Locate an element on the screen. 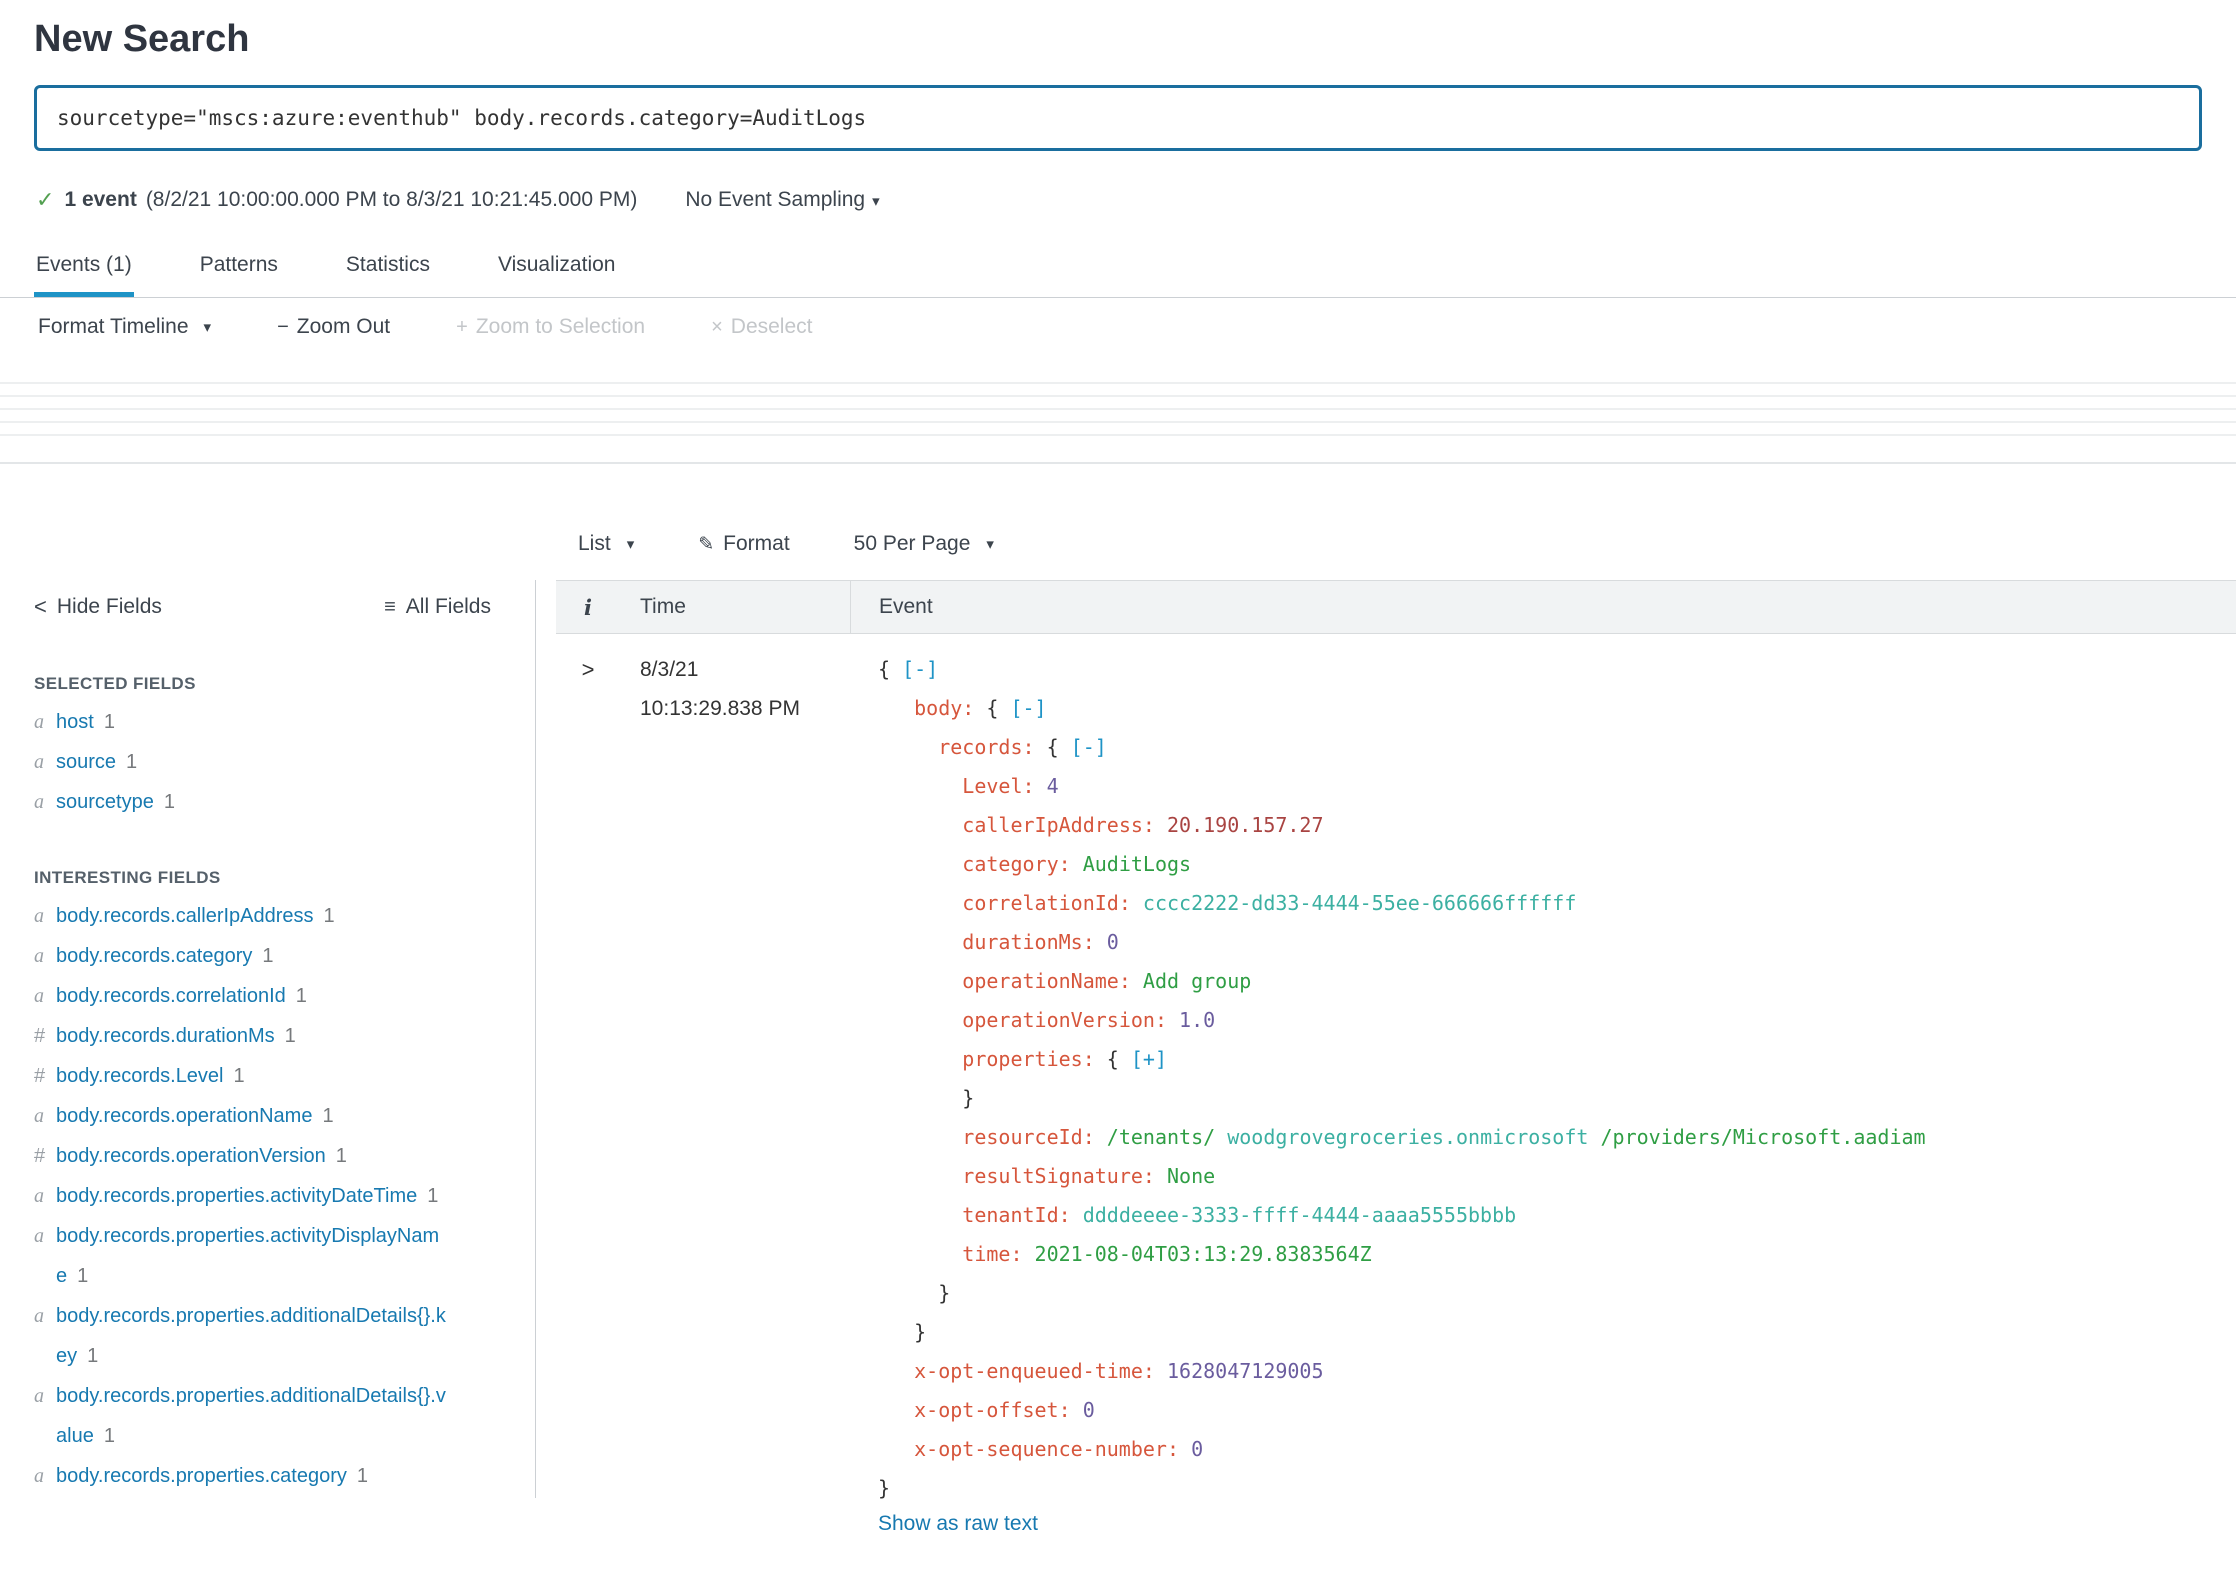  hide-fields-button: < Hide Fields is located at coordinates (98, 607).